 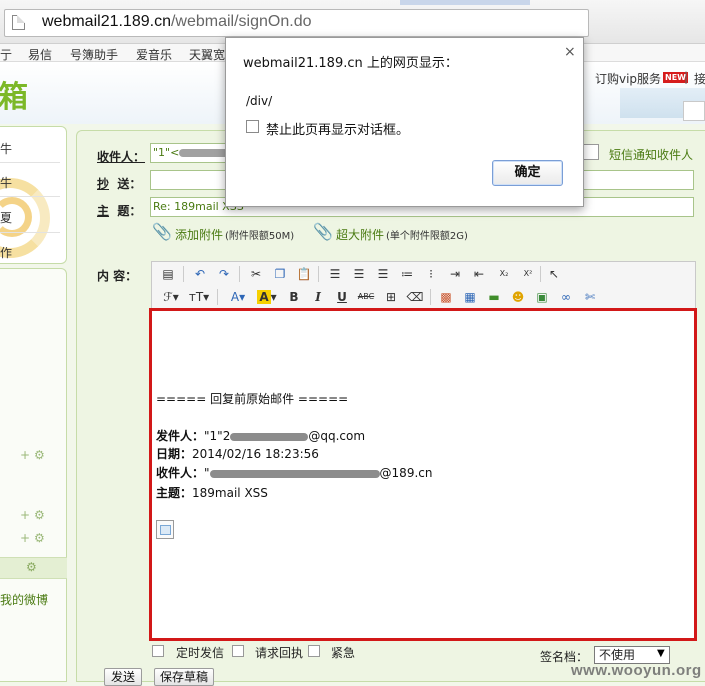 I want to click on url-text: webmail21.189.cn/webmail/signOn.do, so click(x=176, y=22).